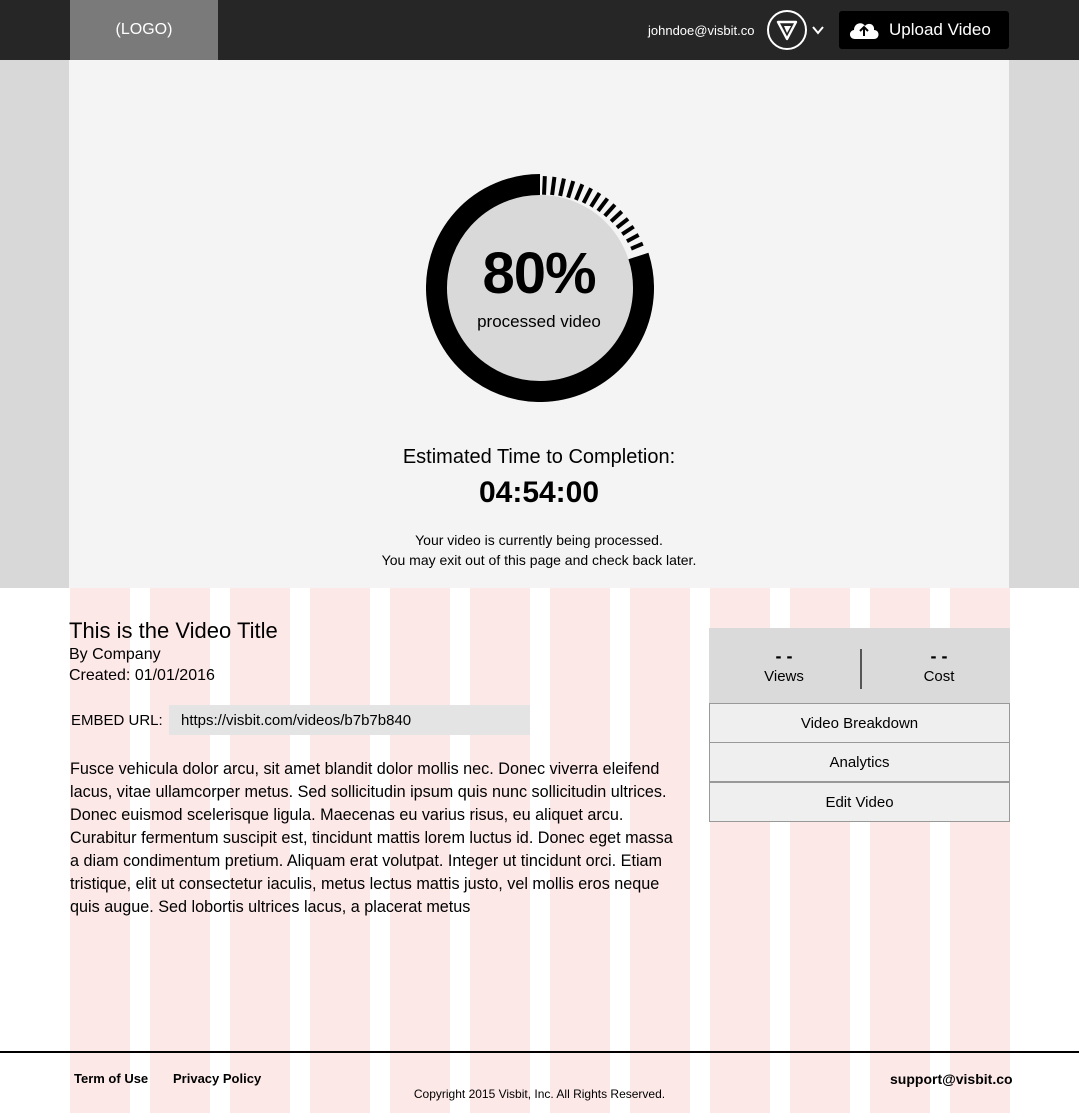 The image size is (1079, 1113). I want to click on cost-stat: - - Cost, so click(939, 665).